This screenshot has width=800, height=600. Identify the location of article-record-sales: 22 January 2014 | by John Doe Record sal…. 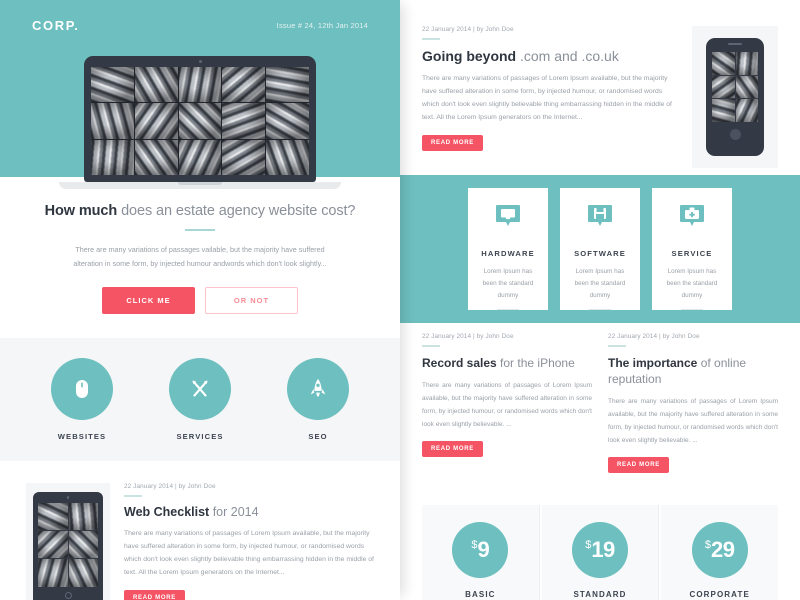
(507, 403).